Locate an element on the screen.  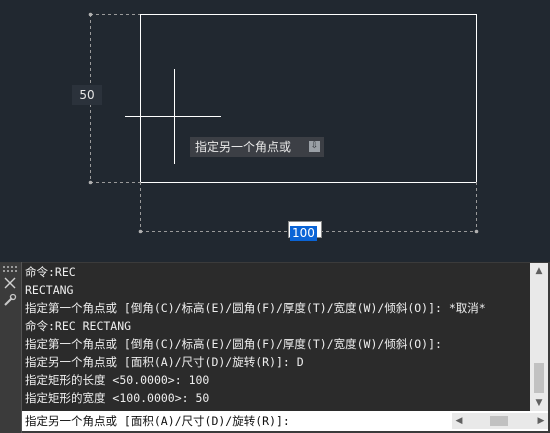
command-prompt: 指定另一个角点或 [面积(A)/尺寸(D)/旋转(R)]: is located at coordinates (157, 421).